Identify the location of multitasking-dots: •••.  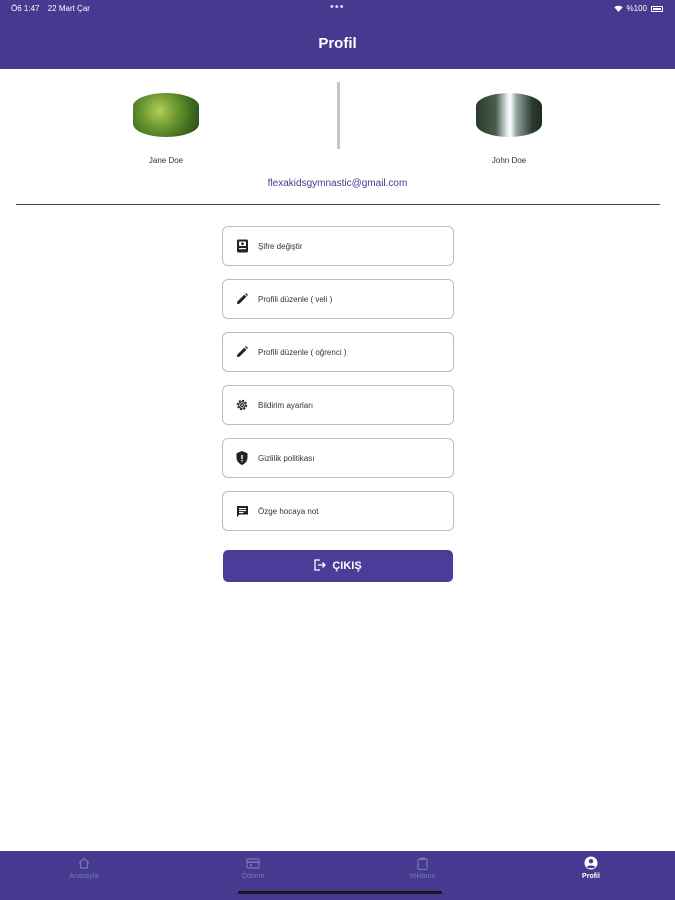
(337, 7).